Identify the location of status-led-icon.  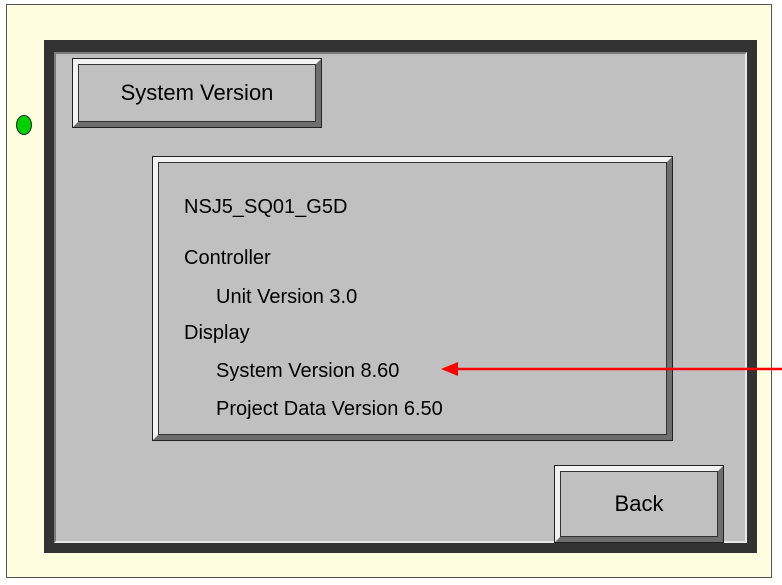
(24, 125).